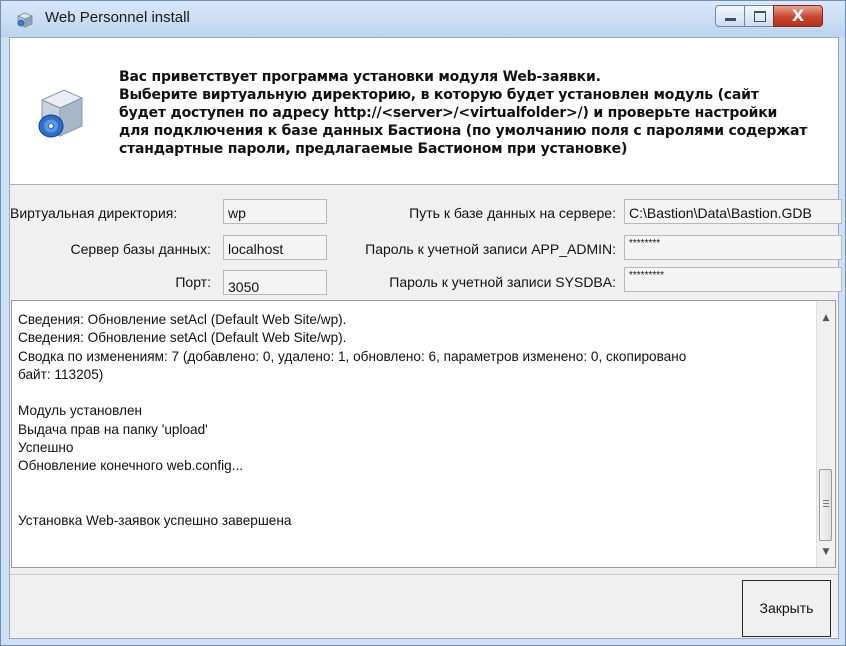 The width and height of the screenshot is (846, 646). I want to click on footer-divider, so click(424, 574).